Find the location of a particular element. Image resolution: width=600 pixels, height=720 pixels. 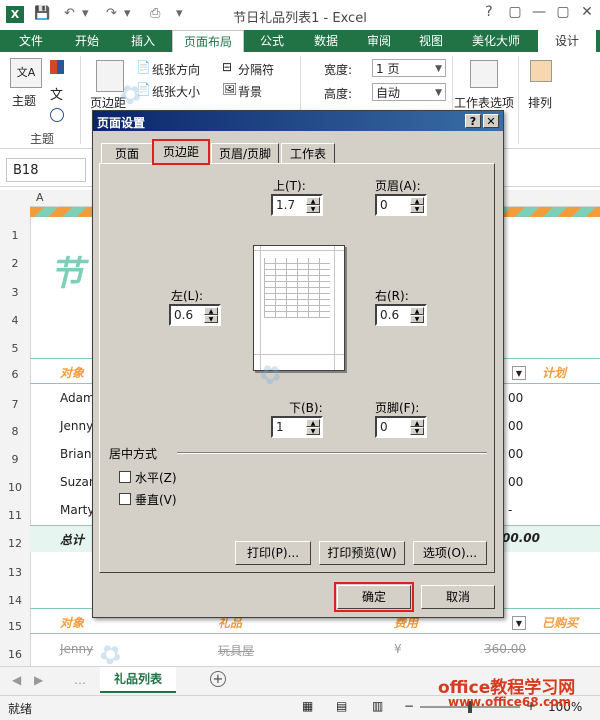

breaks-button: 分隔符 is located at coordinates (256, 69).